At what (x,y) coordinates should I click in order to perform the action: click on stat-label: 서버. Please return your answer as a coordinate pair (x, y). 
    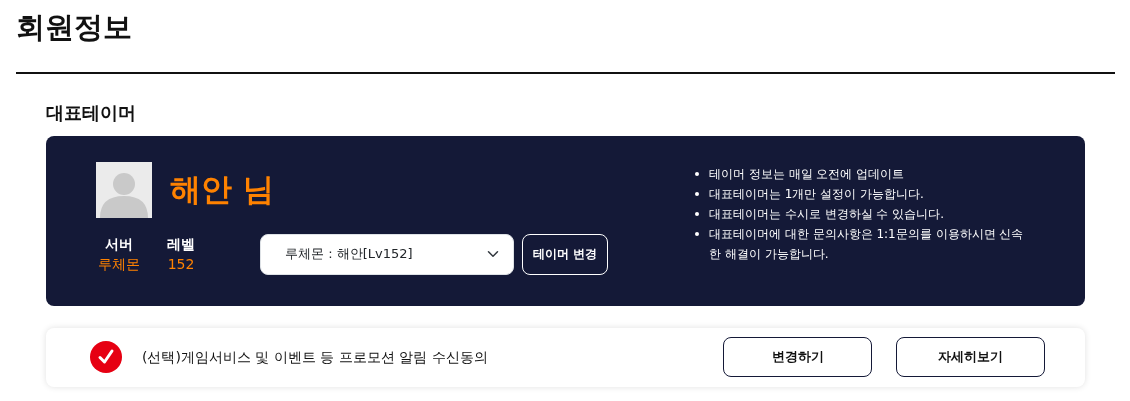
    Looking at the image, I should click on (119, 245).